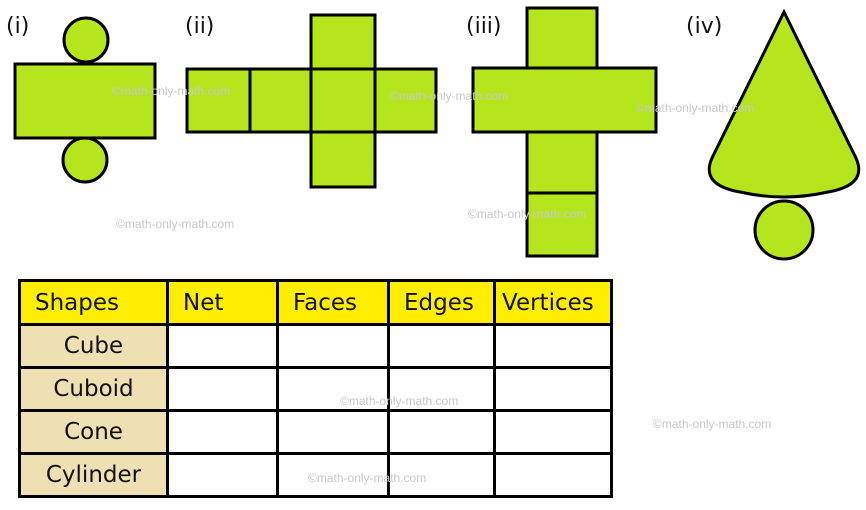 The height and width of the screenshot is (510, 866). What do you see at coordinates (784, 230) in the screenshot?
I see `cone-base-circle` at bounding box center [784, 230].